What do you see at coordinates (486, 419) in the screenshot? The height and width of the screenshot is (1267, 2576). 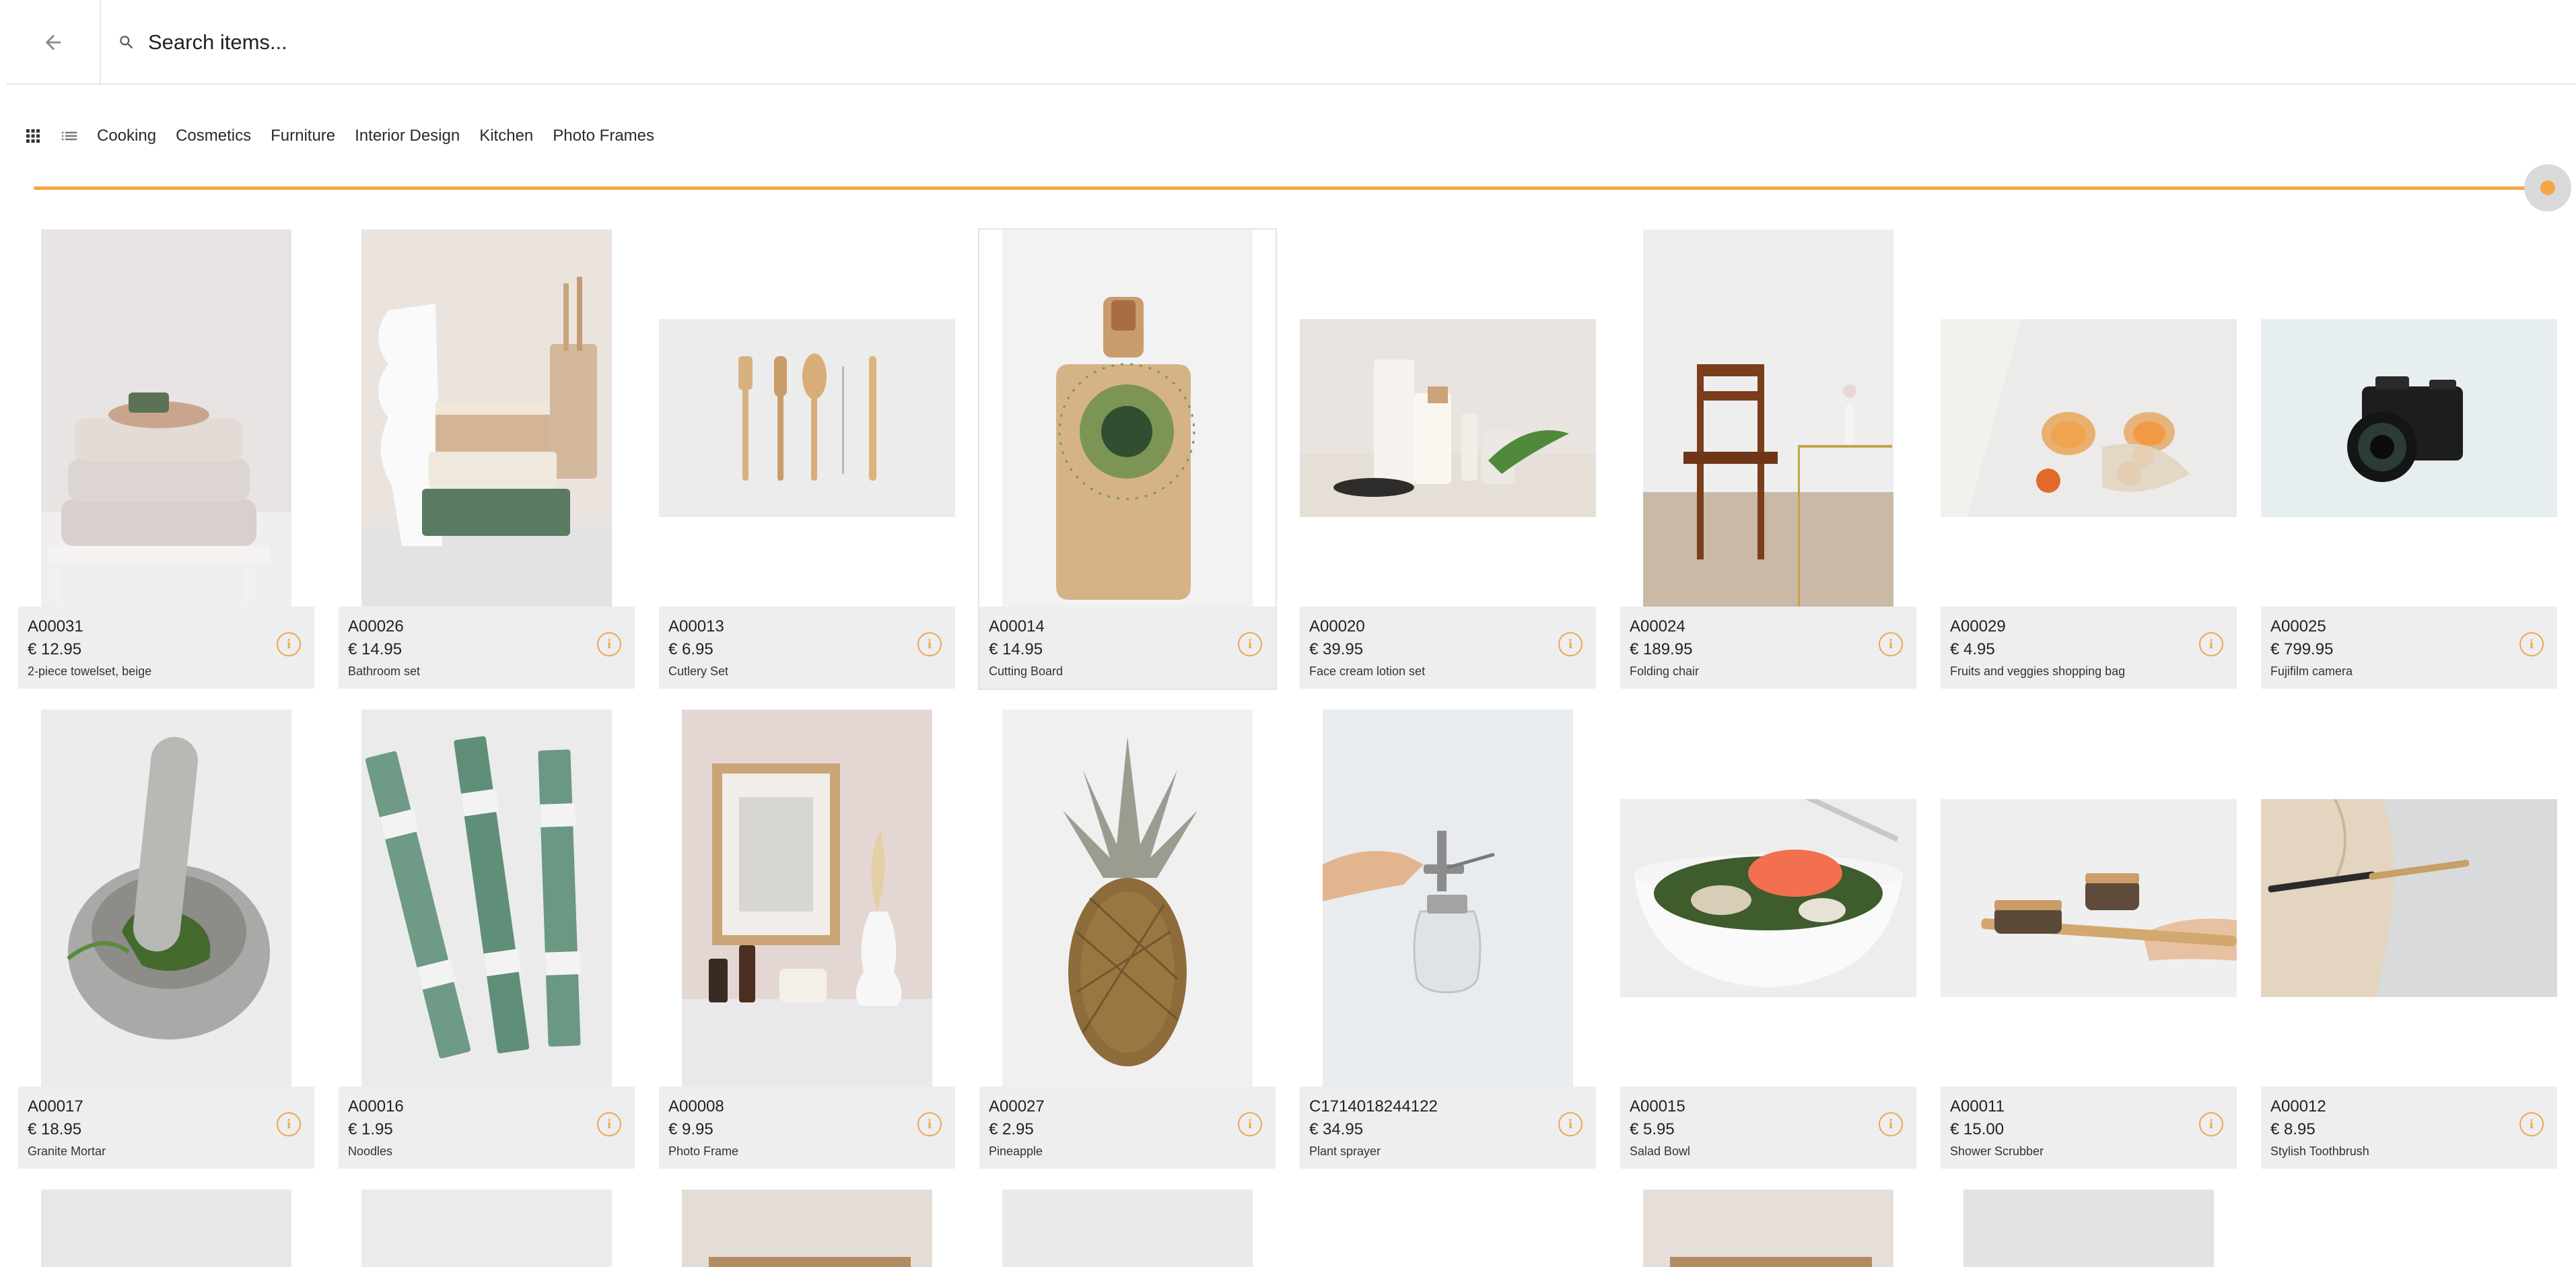 I see `product-image-bathroom-set` at bounding box center [486, 419].